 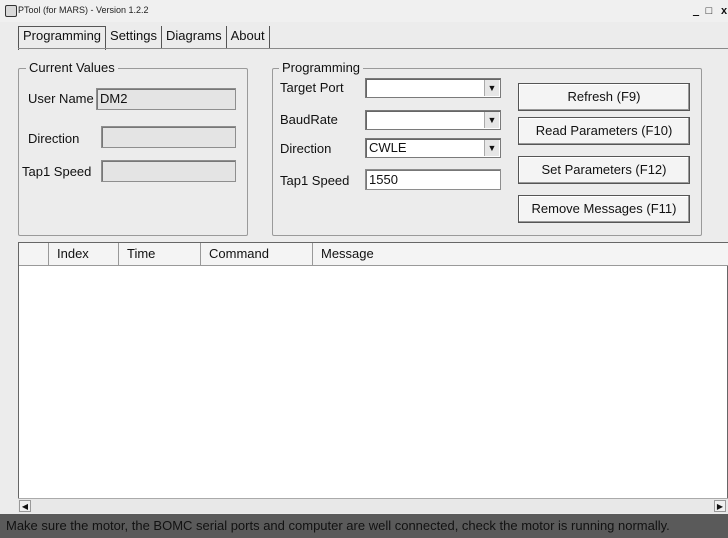 I want to click on horizontal-scrollbar: ◀ ▶, so click(x=373, y=505).